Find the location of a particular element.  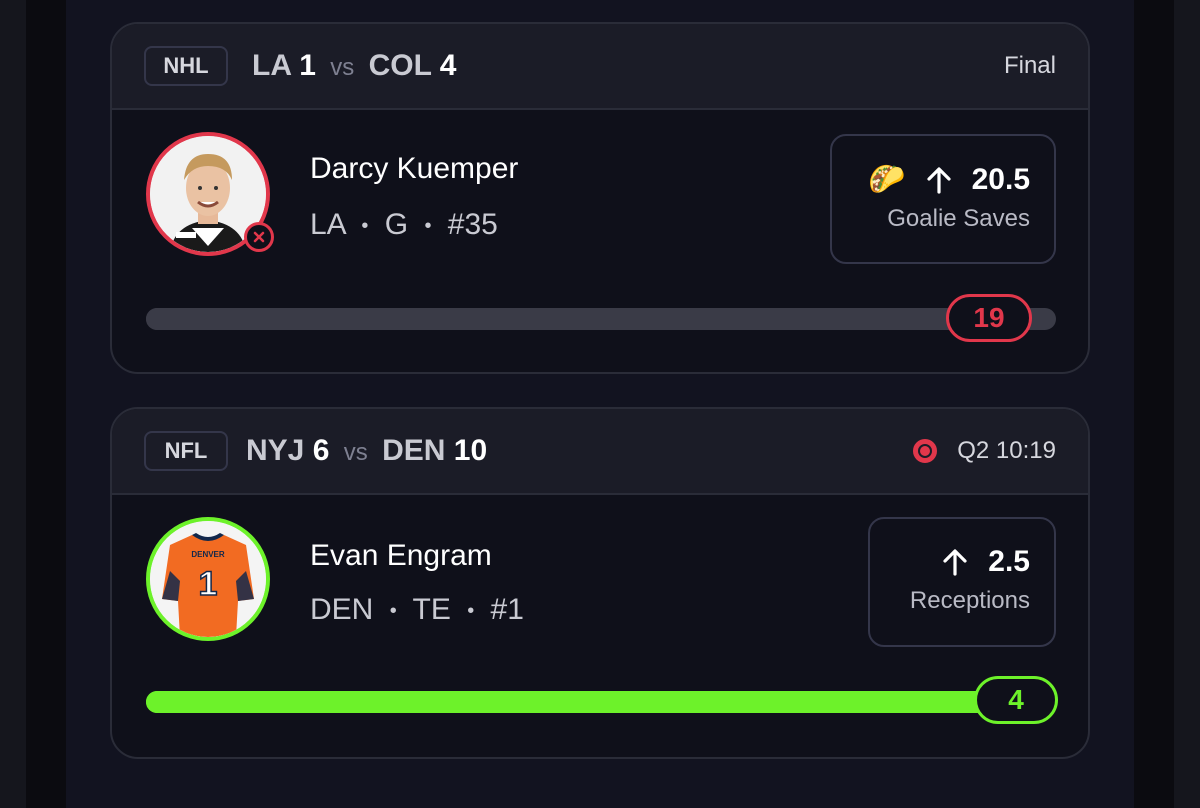

status-text: Final is located at coordinates (1029, 65).